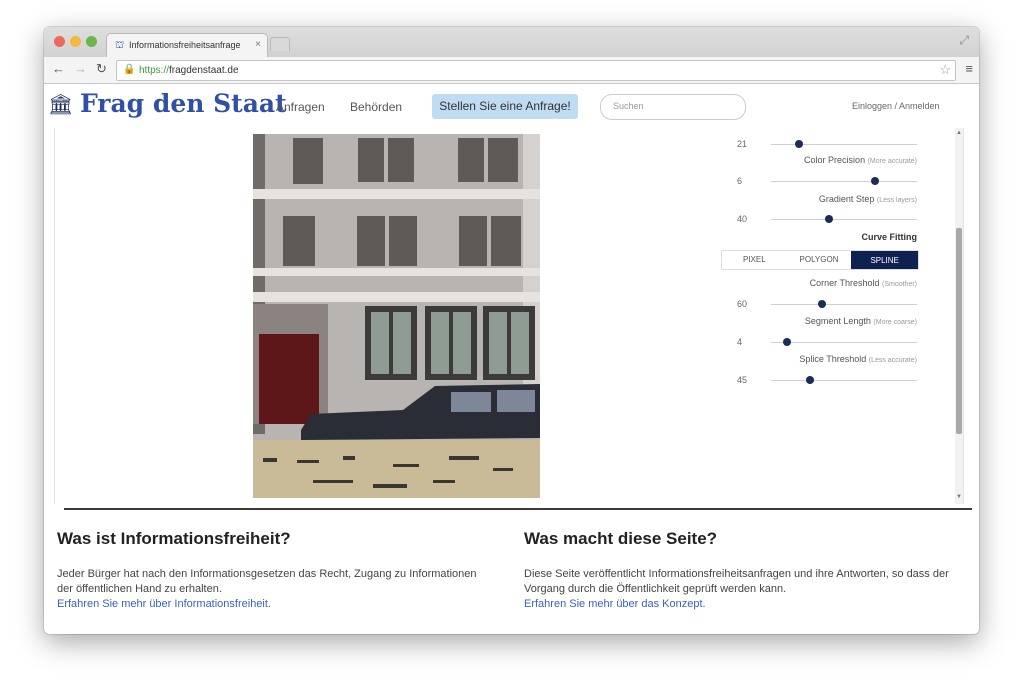 This screenshot has width=1024, height=694. What do you see at coordinates (80, 68) in the screenshot?
I see `forward-icon: →` at bounding box center [80, 68].